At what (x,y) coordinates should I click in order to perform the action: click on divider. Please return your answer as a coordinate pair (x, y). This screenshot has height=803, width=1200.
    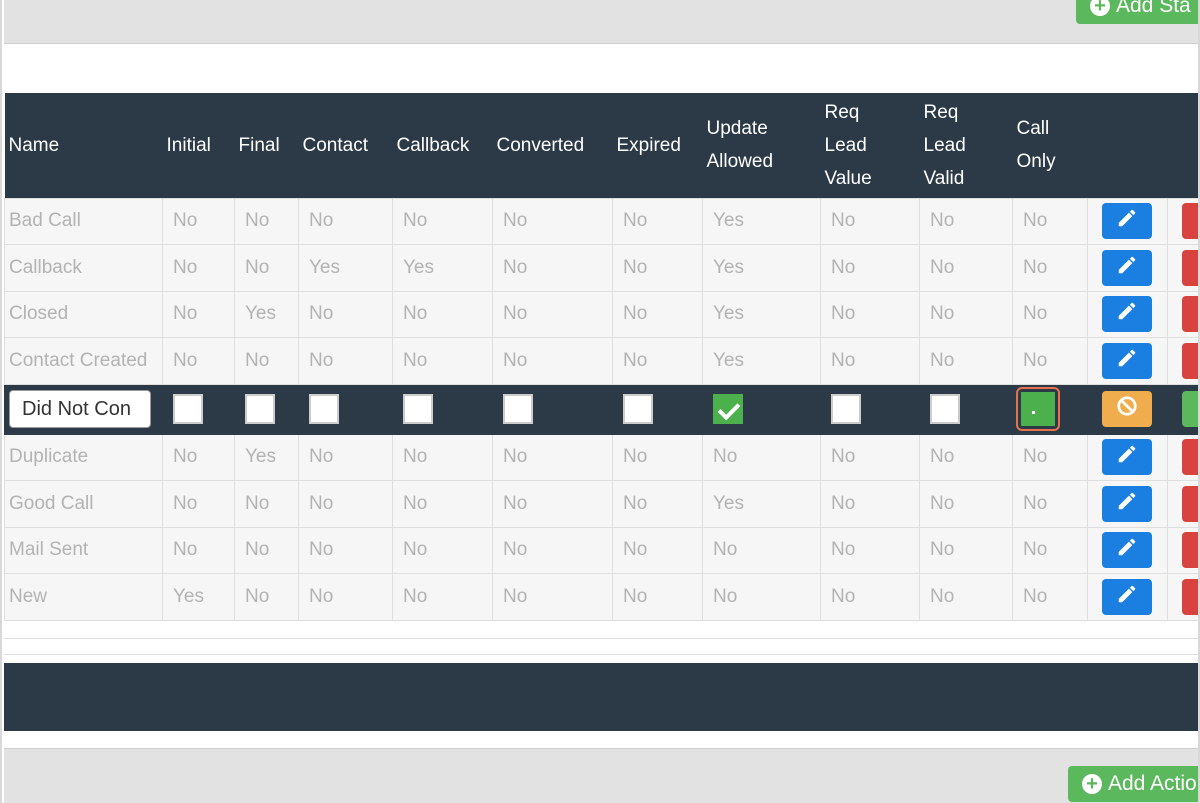
    Looking at the image, I should click on (601, 630).